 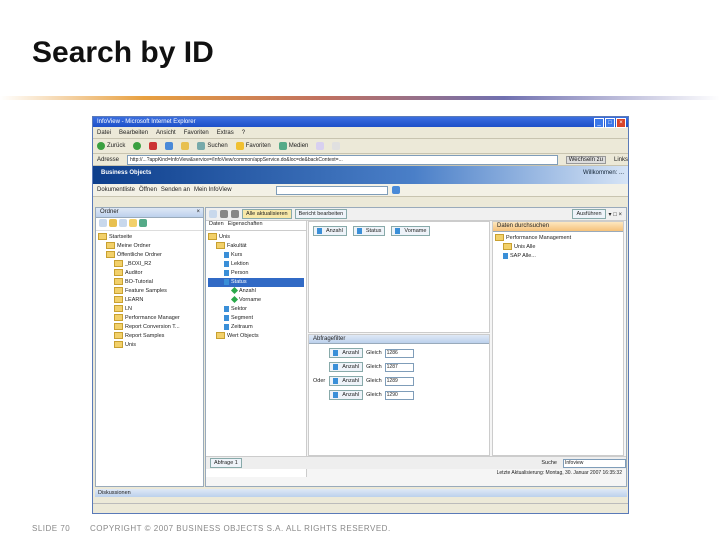 What do you see at coordinates (331, 190) in the screenshot?
I see `document-search-input` at bounding box center [331, 190].